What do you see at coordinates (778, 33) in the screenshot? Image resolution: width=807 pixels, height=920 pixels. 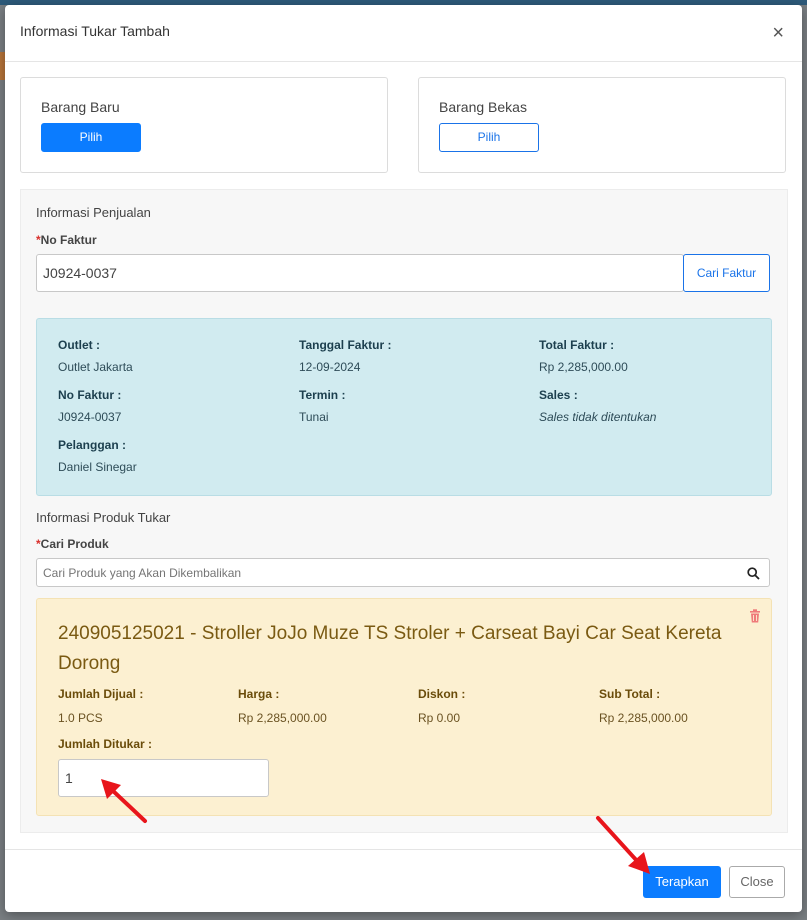 I see `close-icon: ×` at bounding box center [778, 33].